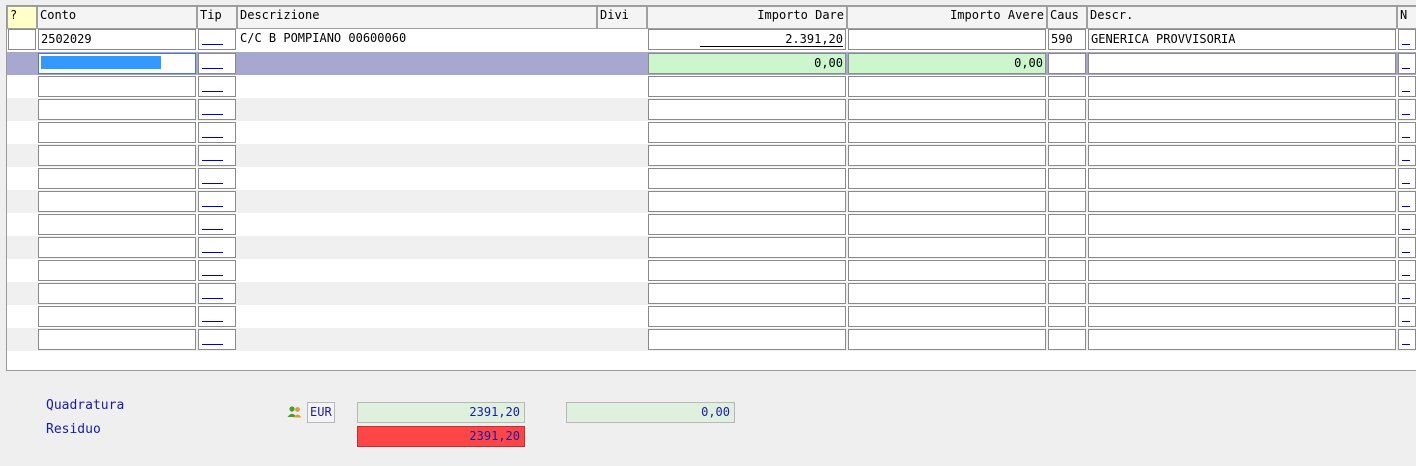 This screenshot has width=1416, height=466. Describe the element at coordinates (117, 63) in the screenshot. I see `conto-field-active` at that location.